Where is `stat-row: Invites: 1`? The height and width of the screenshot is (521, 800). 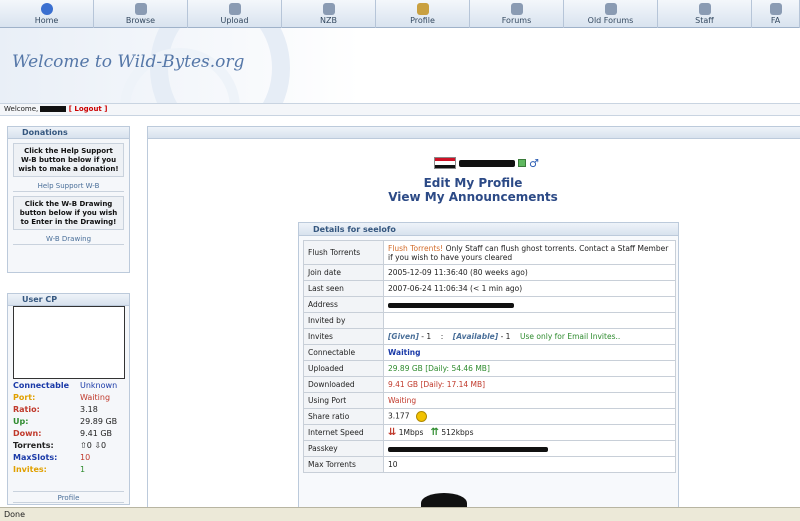 stat-row: Invites: 1 is located at coordinates (69, 471).